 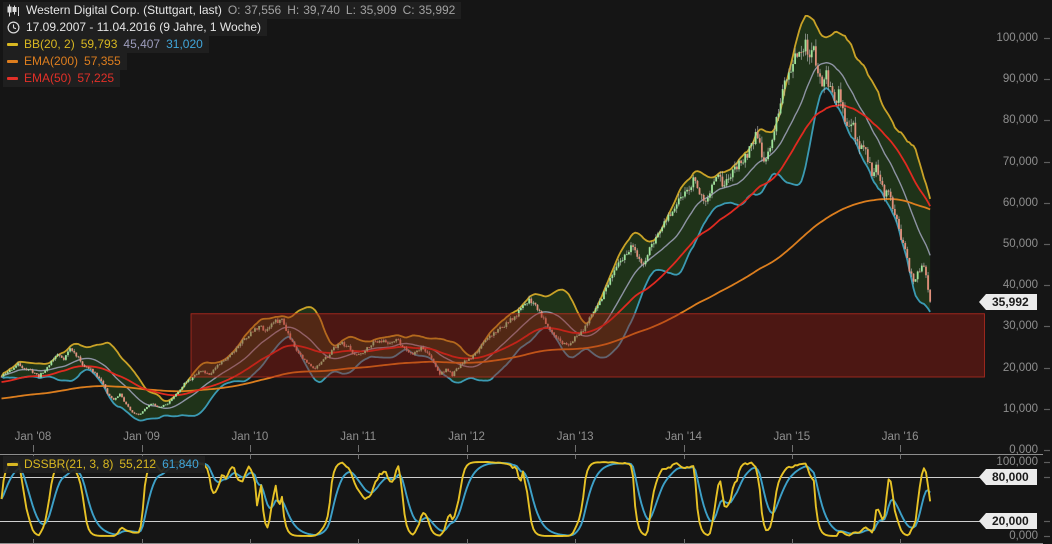 I want to click on price-tick-label: 30,000, so click(x=1020, y=326).